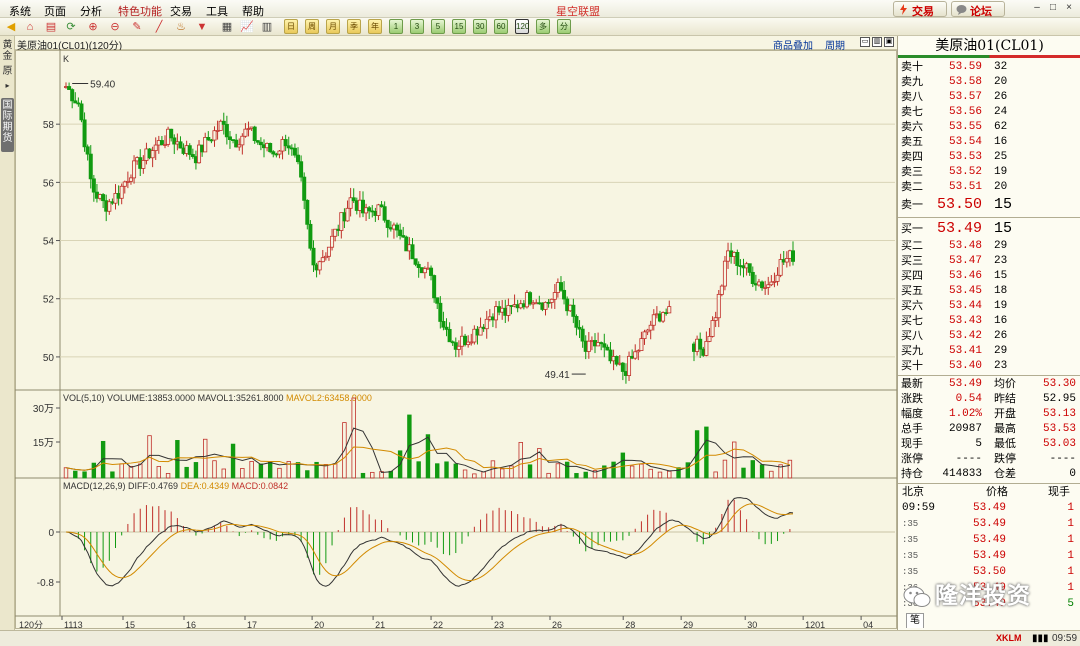 Image resolution: width=1080 pixels, height=646 pixels. I want to click on book-divider, so click(989, 217).